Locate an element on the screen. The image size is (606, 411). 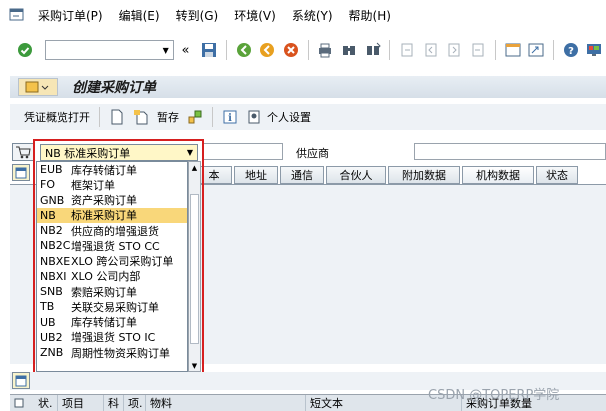
command-dropdown-icon: ▼ is located at coordinates (166, 50).